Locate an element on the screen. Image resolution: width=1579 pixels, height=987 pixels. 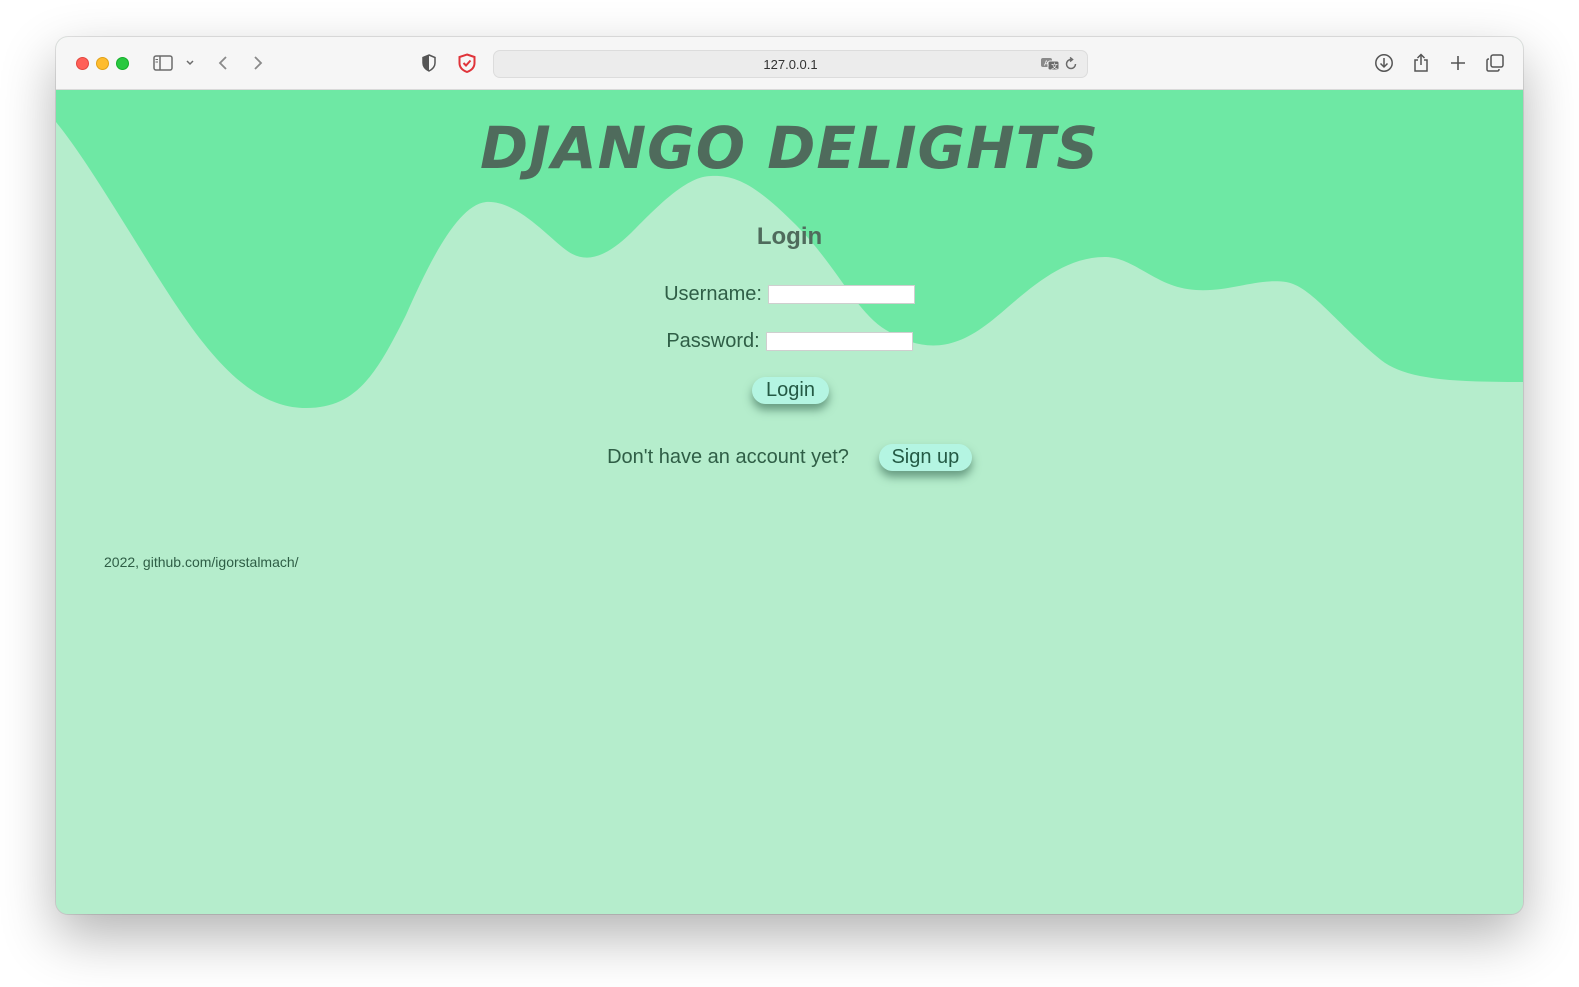
translate-icon: A文 is located at coordinates (1050, 66).